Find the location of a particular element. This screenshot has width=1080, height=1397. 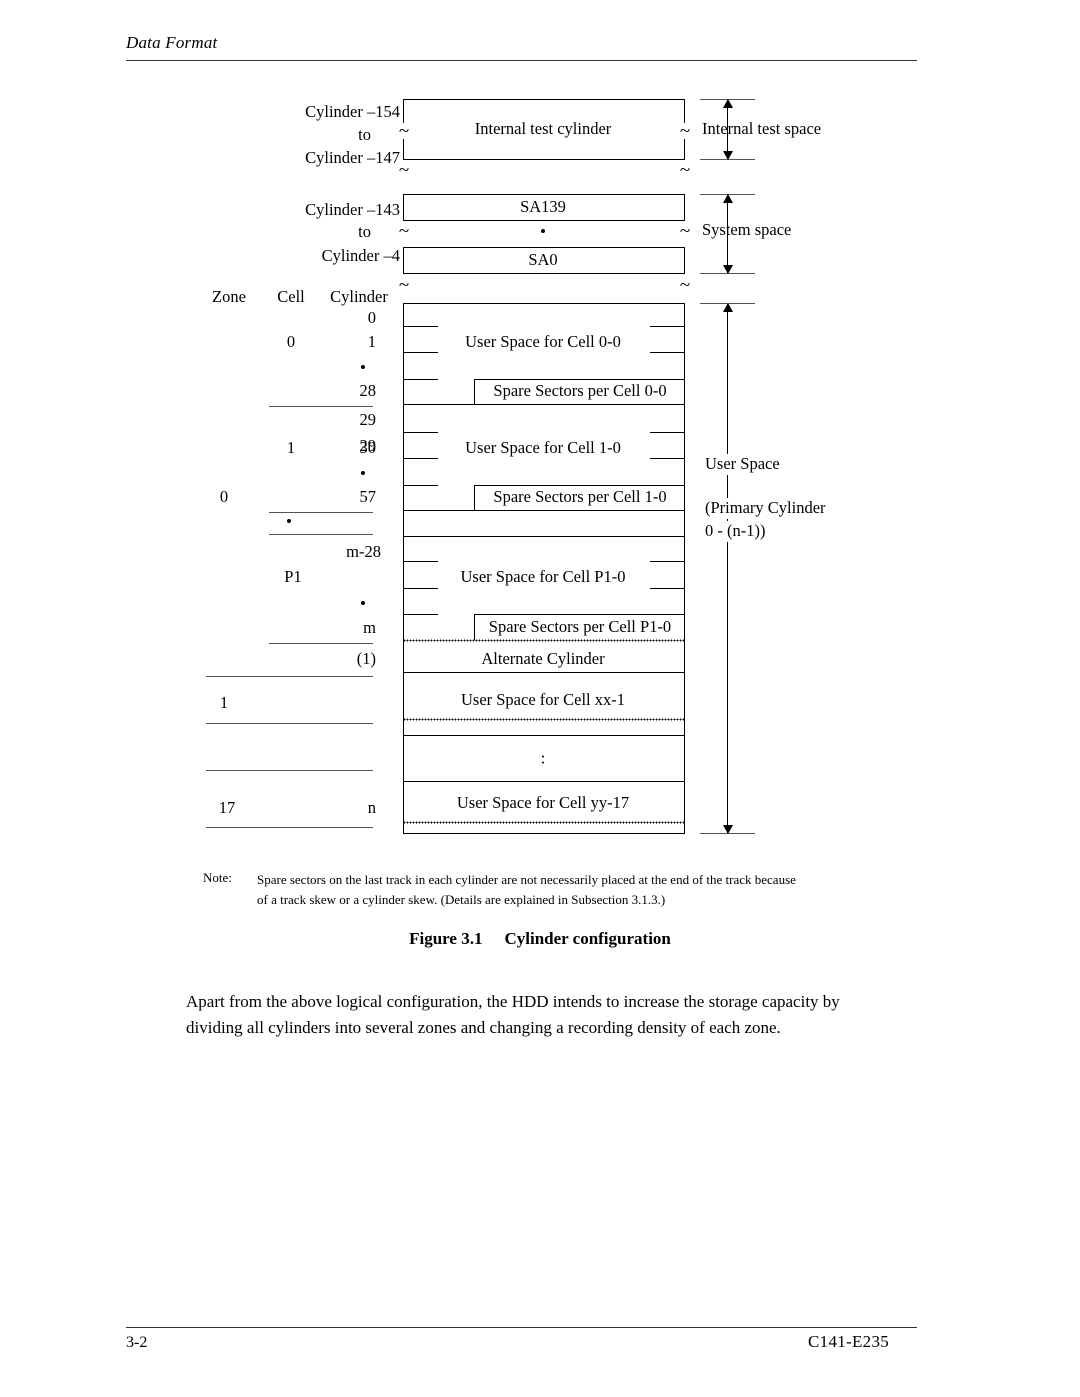

cylinder-value-29b: 29 is located at coordinates (368, 419).